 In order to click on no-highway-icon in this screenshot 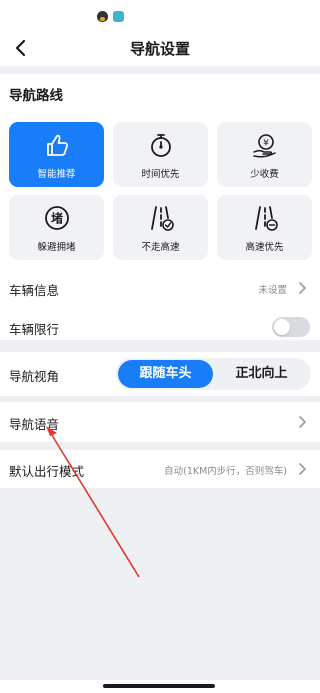, I will do `click(162, 218)`.